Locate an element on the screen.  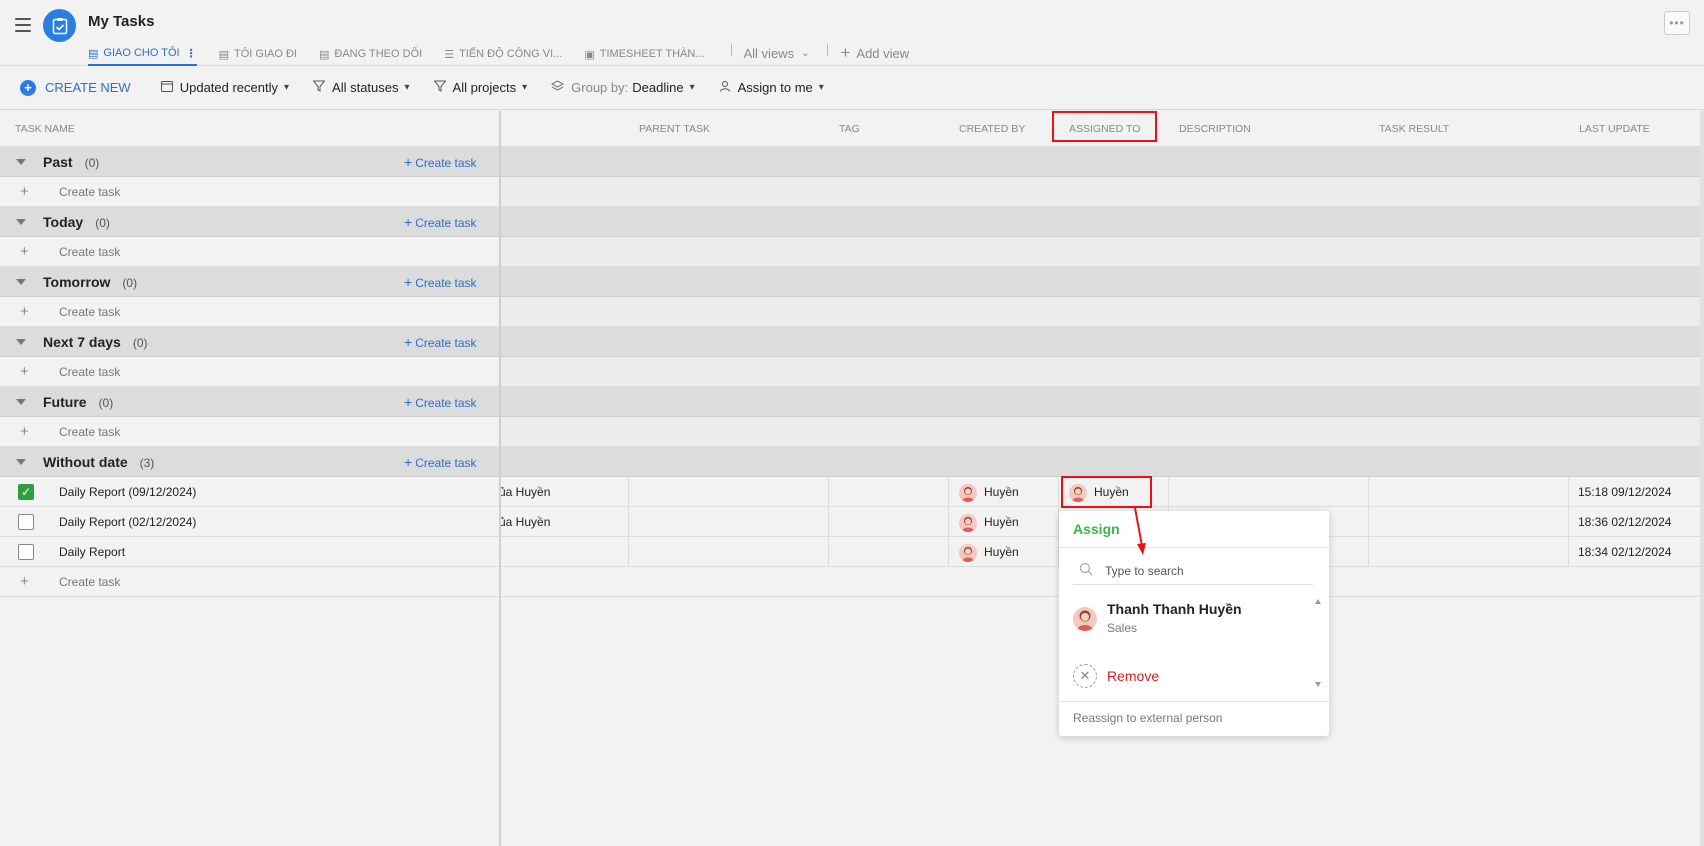
tab-toi-giao-di: ▤ TÔI GIAO ĐI is located at coordinates (258, 54).